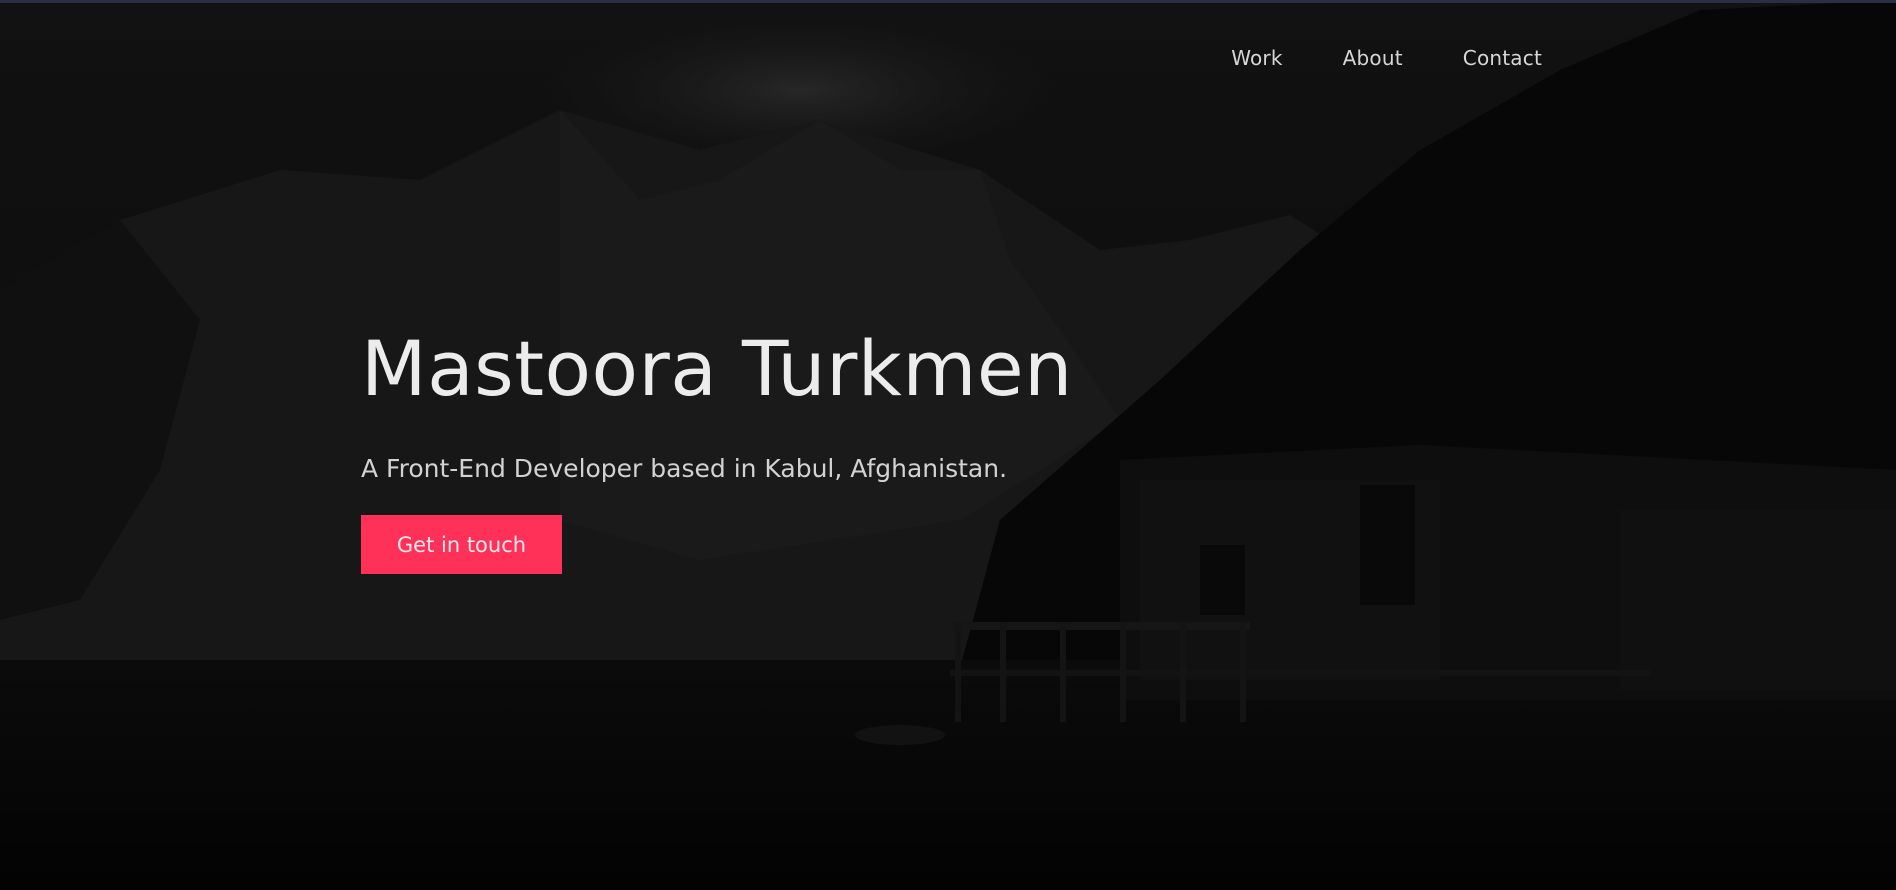  I want to click on nav-link-about: About, so click(1373, 58).